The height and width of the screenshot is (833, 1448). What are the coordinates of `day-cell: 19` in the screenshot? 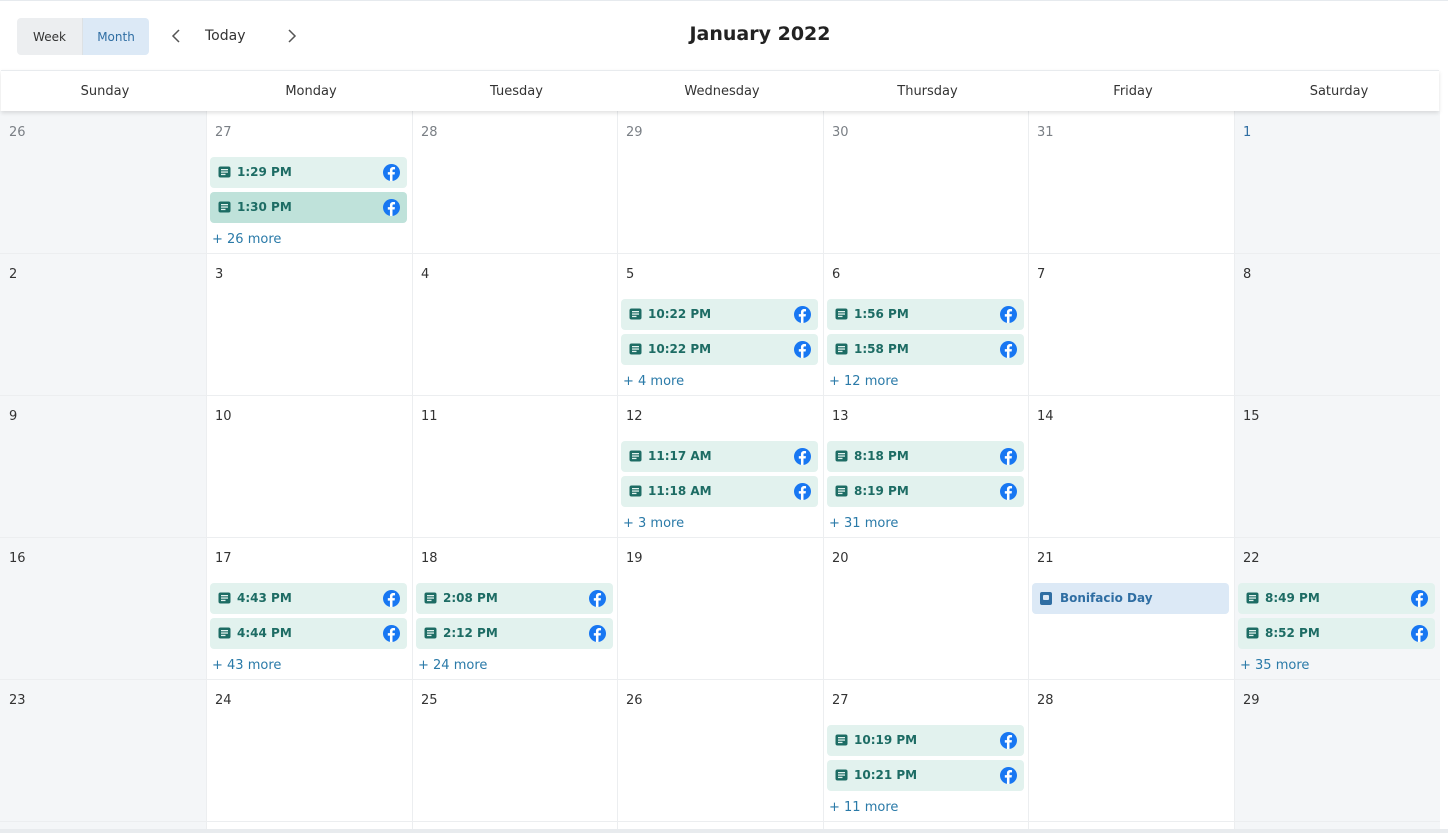 It's located at (720, 608).